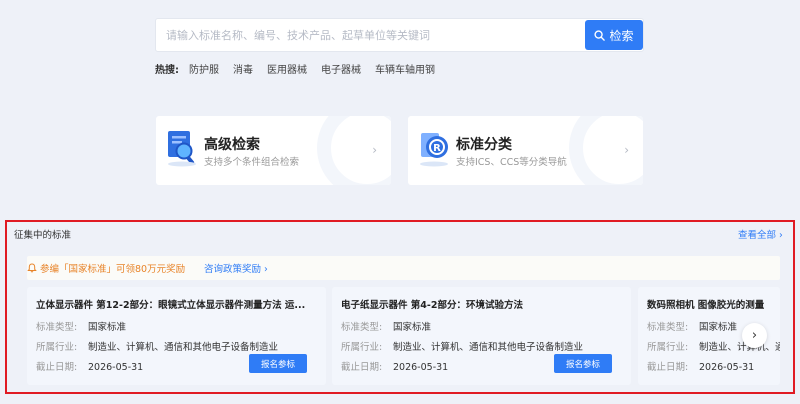  What do you see at coordinates (204, 68) in the screenshot?
I see `hot-search-item: 防护服` at bounding box center [204, 68].